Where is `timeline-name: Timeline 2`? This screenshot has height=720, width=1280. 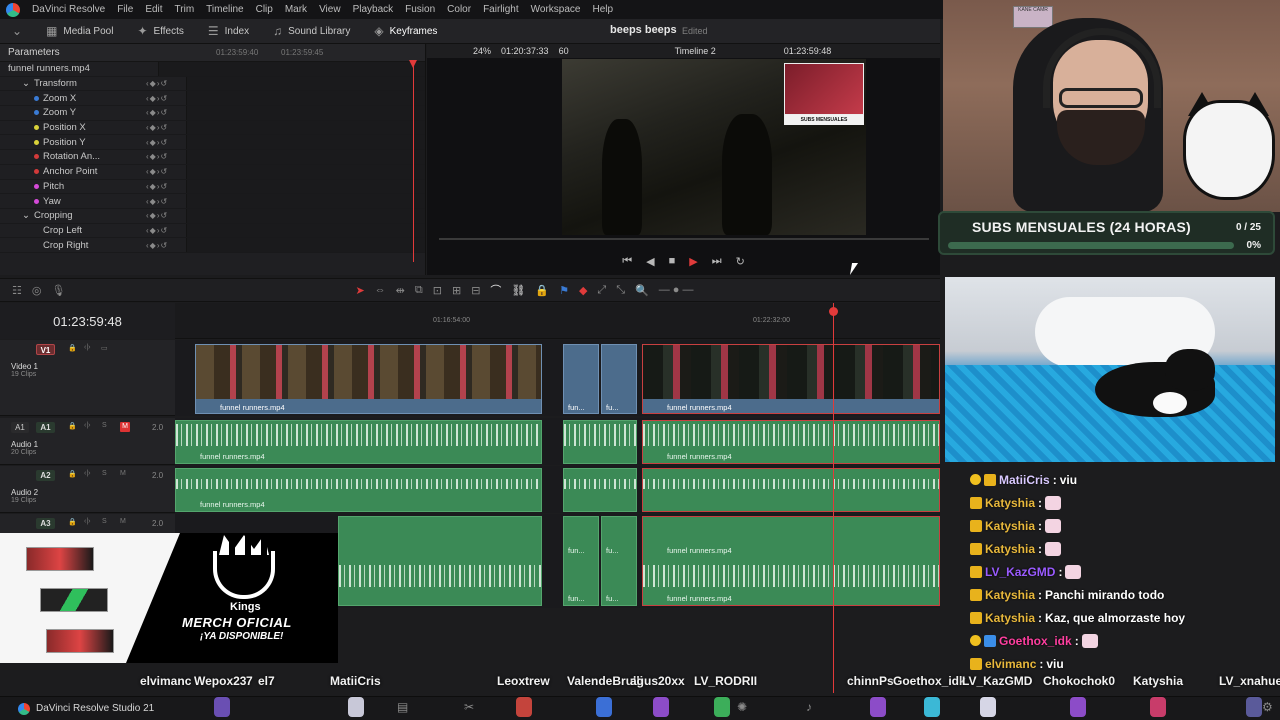 timeline-name: Timeline 2 is located at coordinates (695, 51).